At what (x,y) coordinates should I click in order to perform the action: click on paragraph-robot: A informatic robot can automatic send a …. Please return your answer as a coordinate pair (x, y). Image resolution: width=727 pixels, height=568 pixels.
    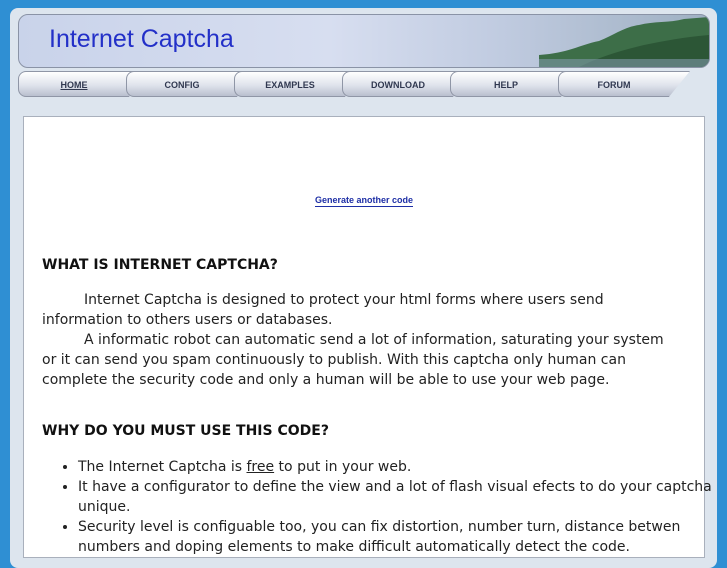
    Looking at the image, I should click on (353, 360).